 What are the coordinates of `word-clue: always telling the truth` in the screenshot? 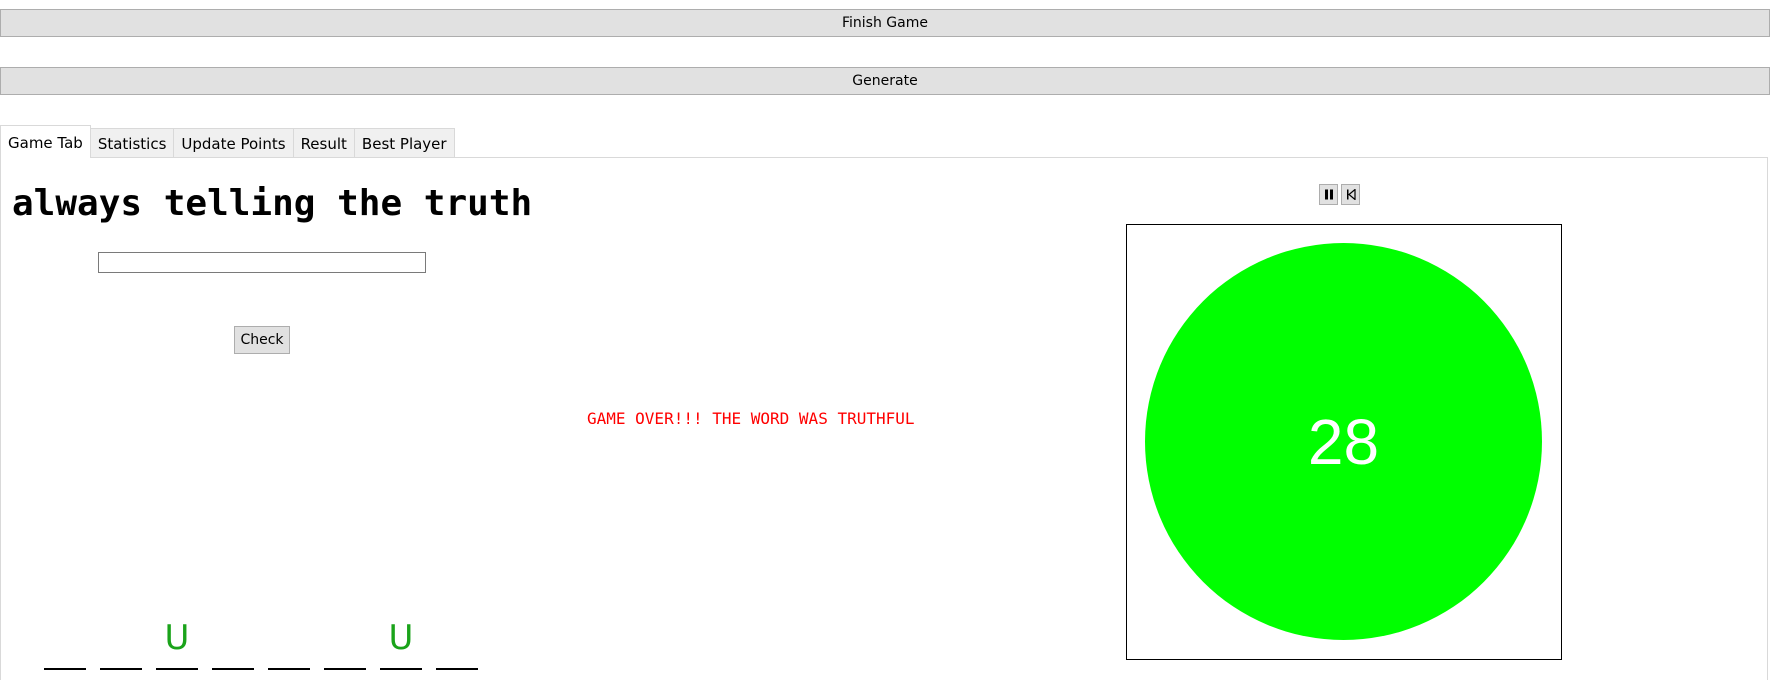 It's located at (272, 203).